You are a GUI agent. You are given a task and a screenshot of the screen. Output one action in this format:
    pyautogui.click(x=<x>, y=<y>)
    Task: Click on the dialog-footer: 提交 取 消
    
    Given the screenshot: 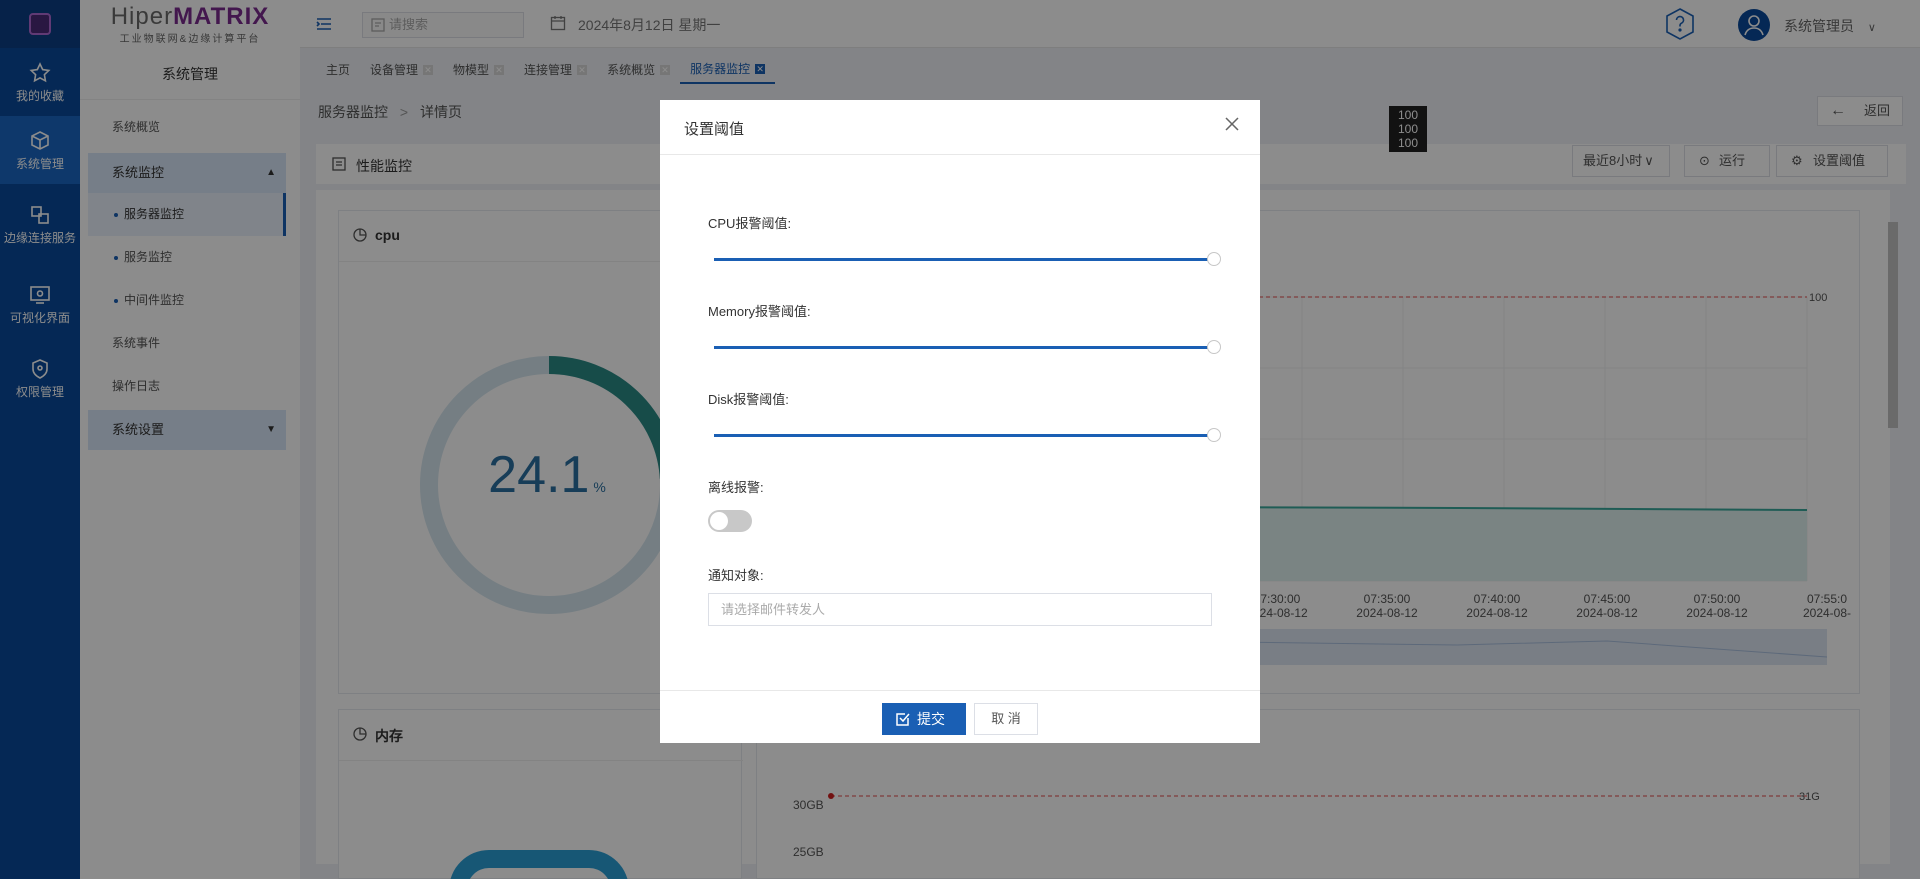 What is the action you would take?
    pyautogui.click(x=960, y=716)
    